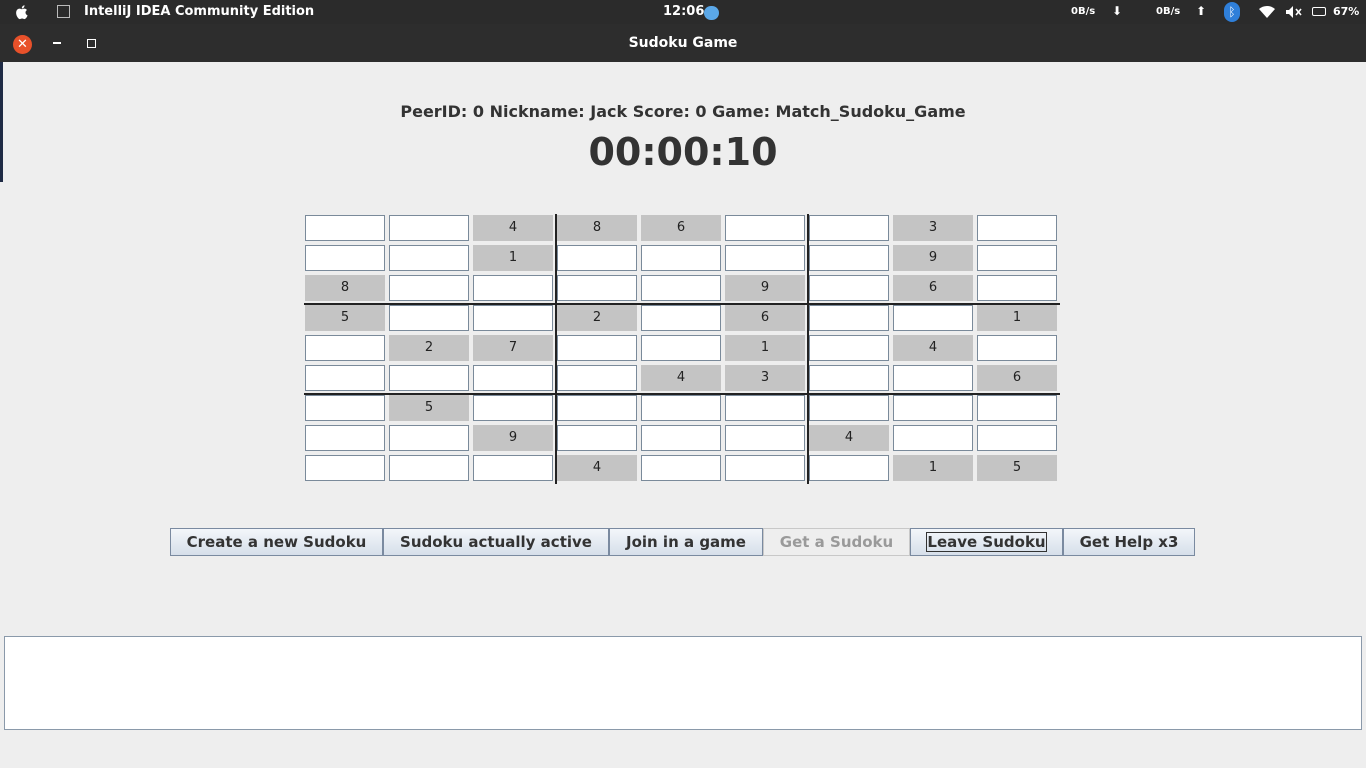 The width and height of the screenshot is (1366, 768). Describe the element at coordinates (849, 408) in the screenshot. I see `sudoku-cell-r7-c7` at that location.